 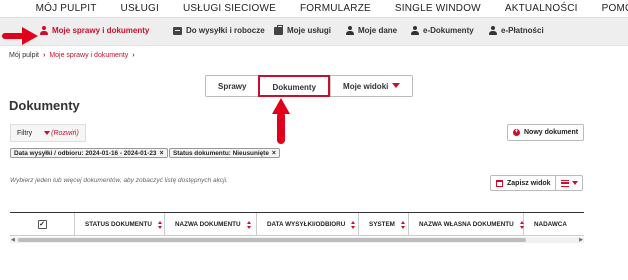 I want to click on sub-nav-item-moje-sprawy: Moje sprawy i dokumenty, so click(x=94, y=30).